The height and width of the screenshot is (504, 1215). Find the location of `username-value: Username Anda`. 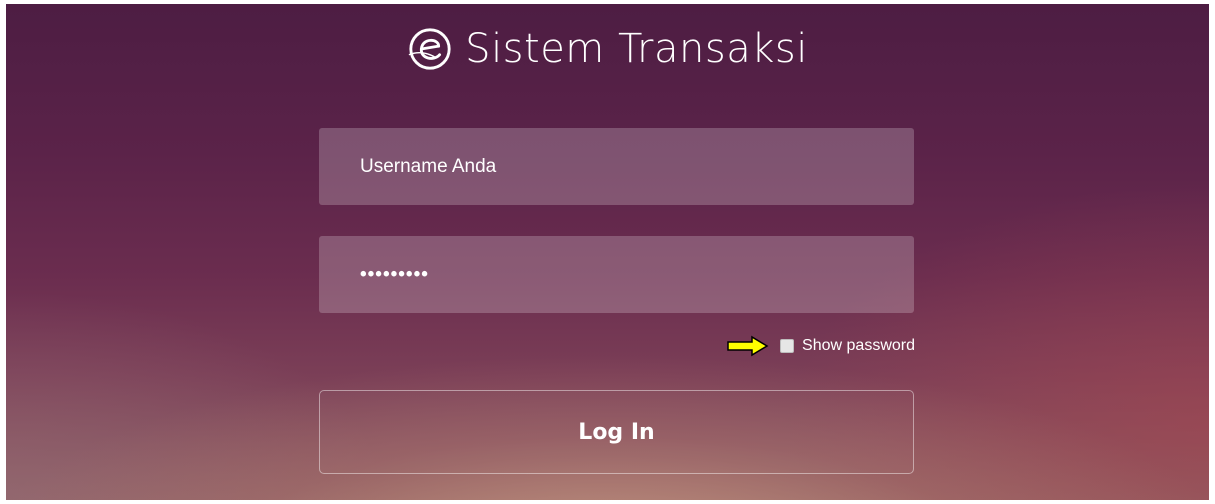

username-value: Username Anda is located at coordinates (428, 166).